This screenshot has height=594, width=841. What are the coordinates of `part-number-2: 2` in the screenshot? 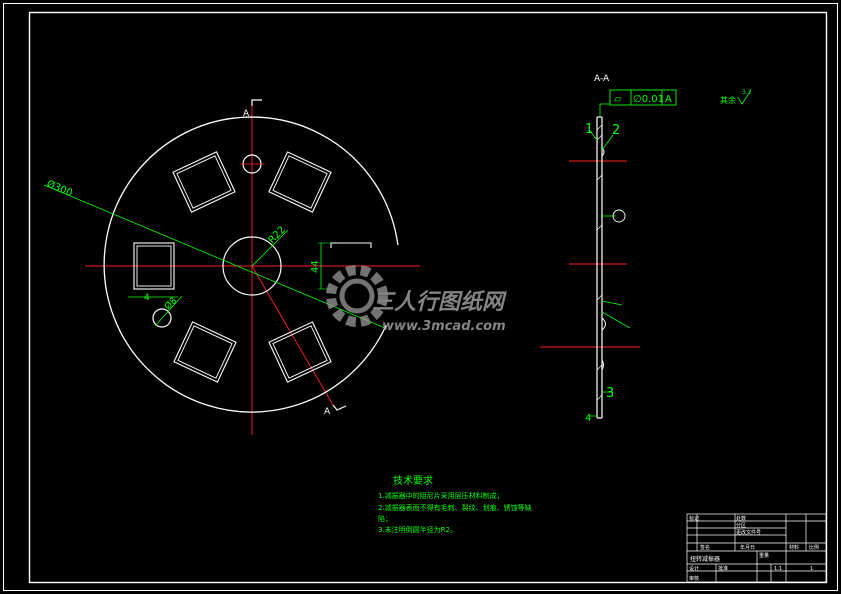 It's located at (616, 130).